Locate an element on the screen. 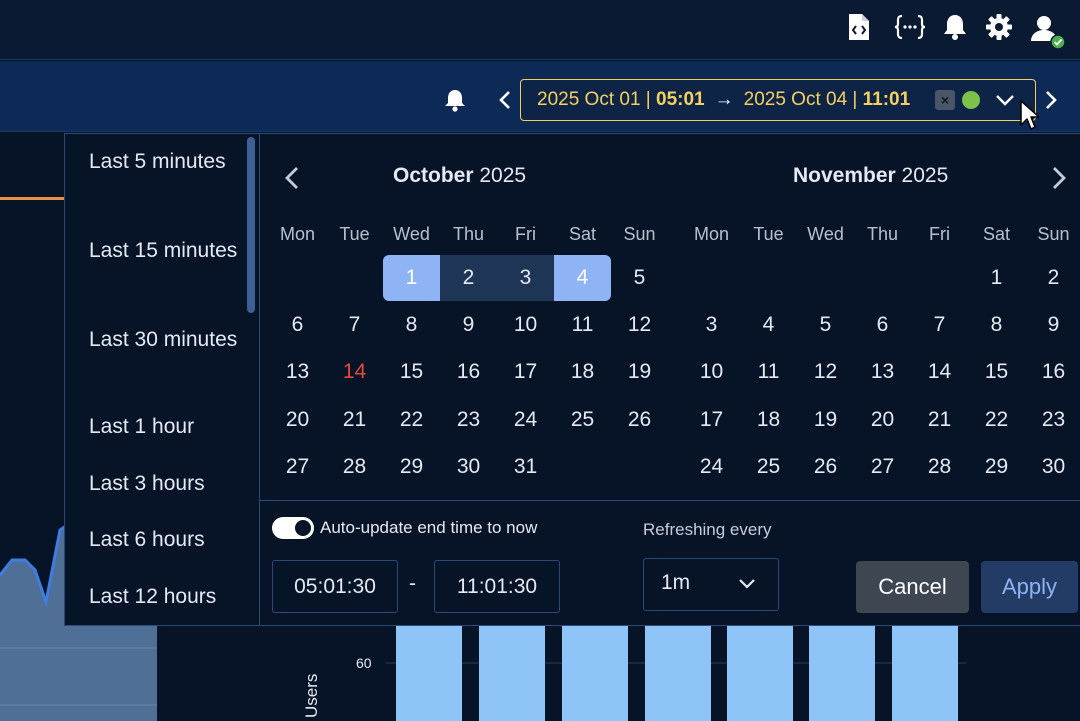 This screenshot has height=721, width=1080. background-chart-line is located at coordinates (33, 198).